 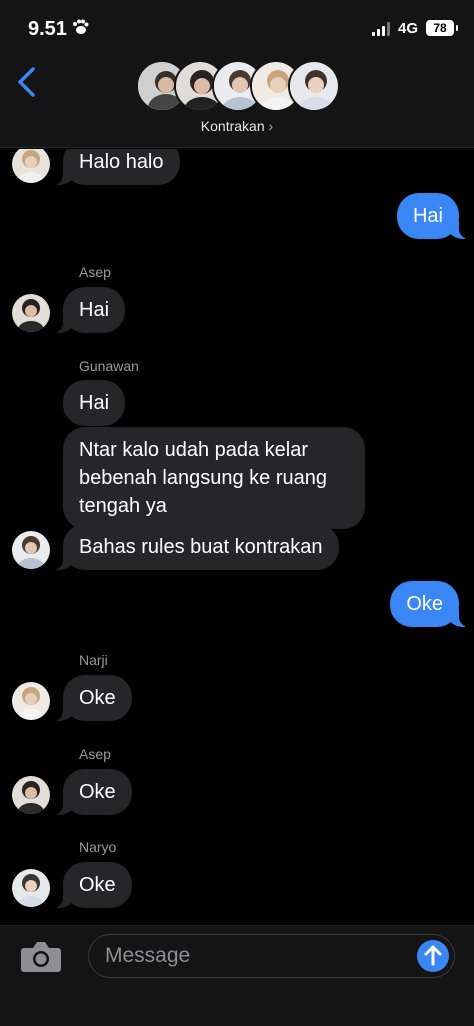 I want to click on chevron-right-icon: ›, so click(x=271, y=126).